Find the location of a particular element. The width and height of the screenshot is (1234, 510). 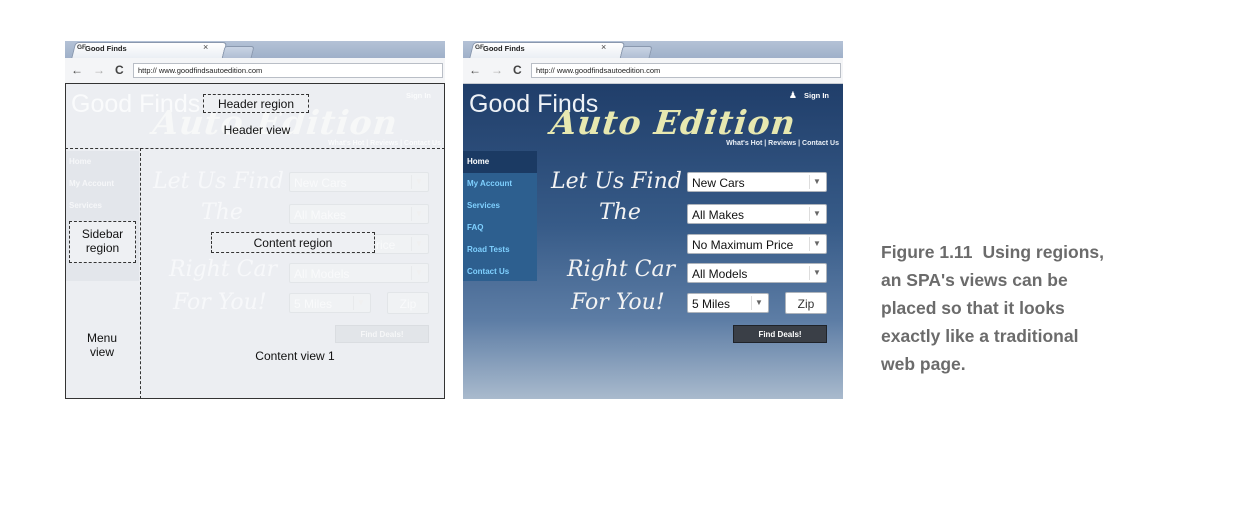

menu-item-road-tests: Road Tests is located at coordinates (500, 250).